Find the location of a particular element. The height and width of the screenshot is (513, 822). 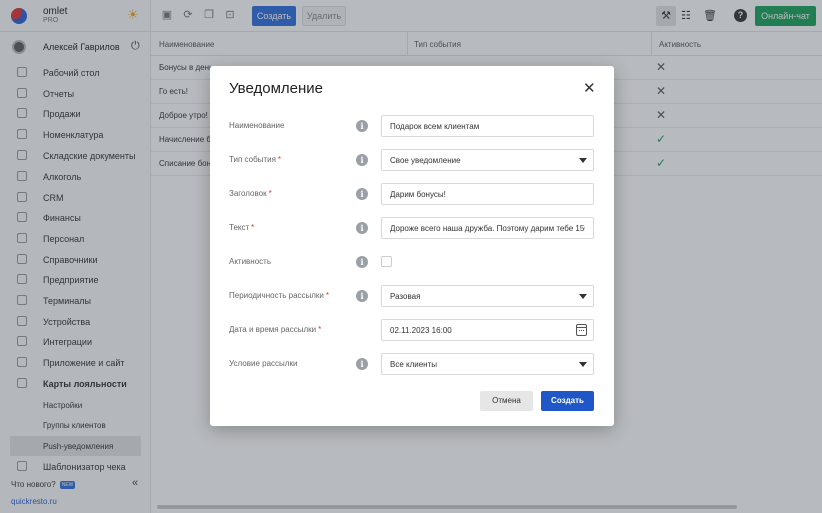

close-icon: ✕ is located at coordinates (589, 89).